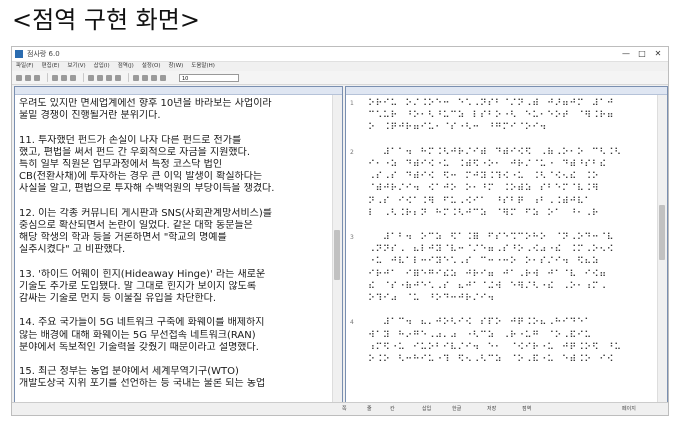  I want to click on braille-print-icon, so click(145, 77).